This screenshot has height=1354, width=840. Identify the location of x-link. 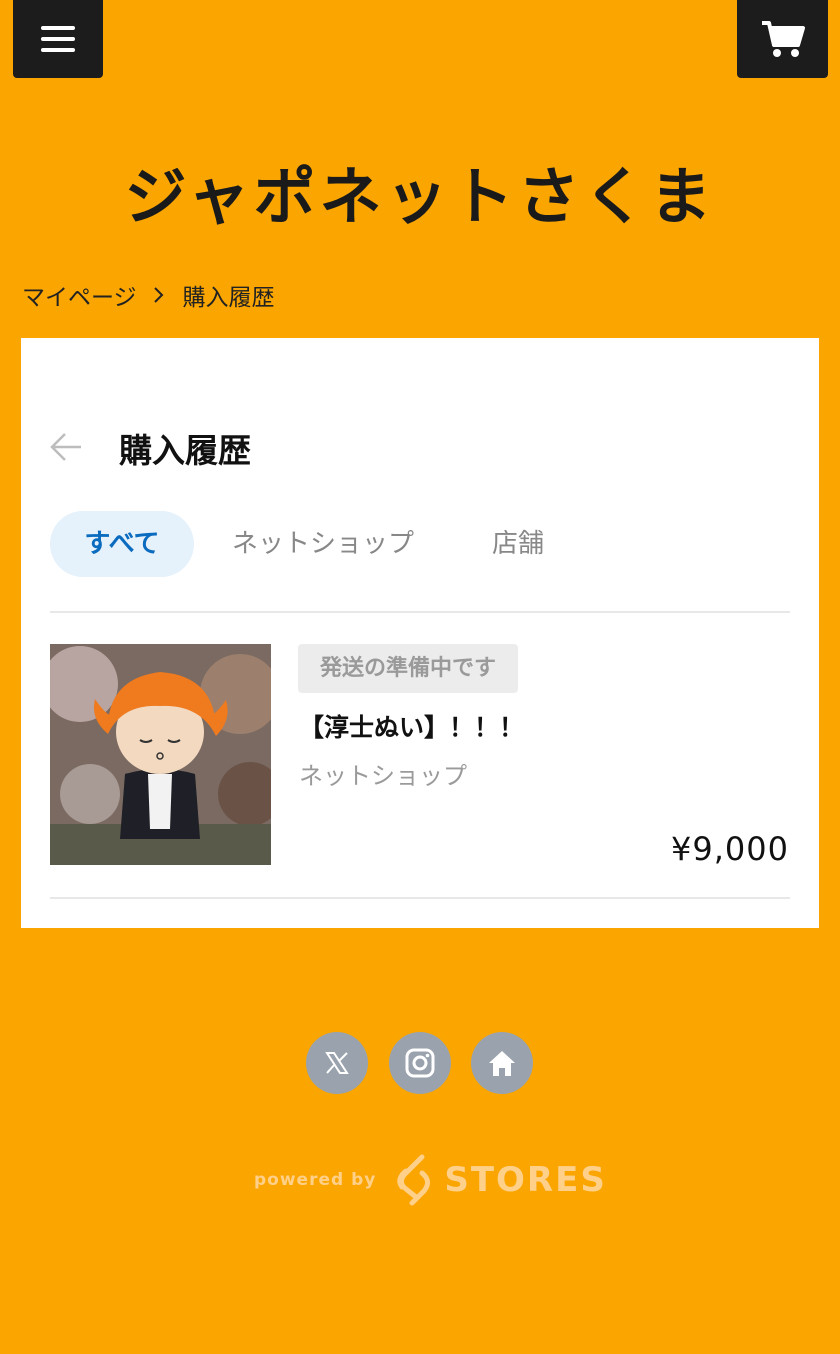
(337, 1063).